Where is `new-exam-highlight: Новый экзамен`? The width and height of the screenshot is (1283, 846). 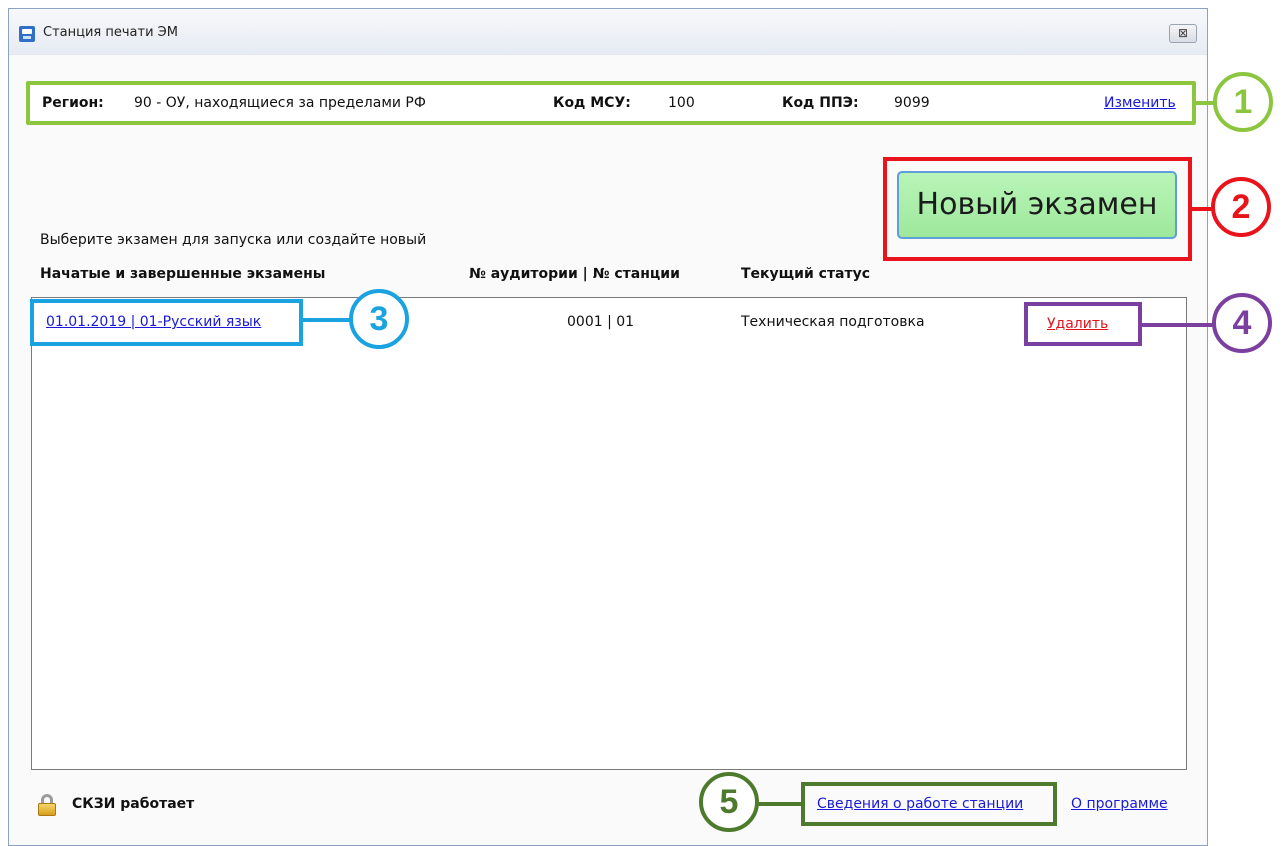 new-exam-highlight: Новый экзамен is located at coordinates (1037, 209).